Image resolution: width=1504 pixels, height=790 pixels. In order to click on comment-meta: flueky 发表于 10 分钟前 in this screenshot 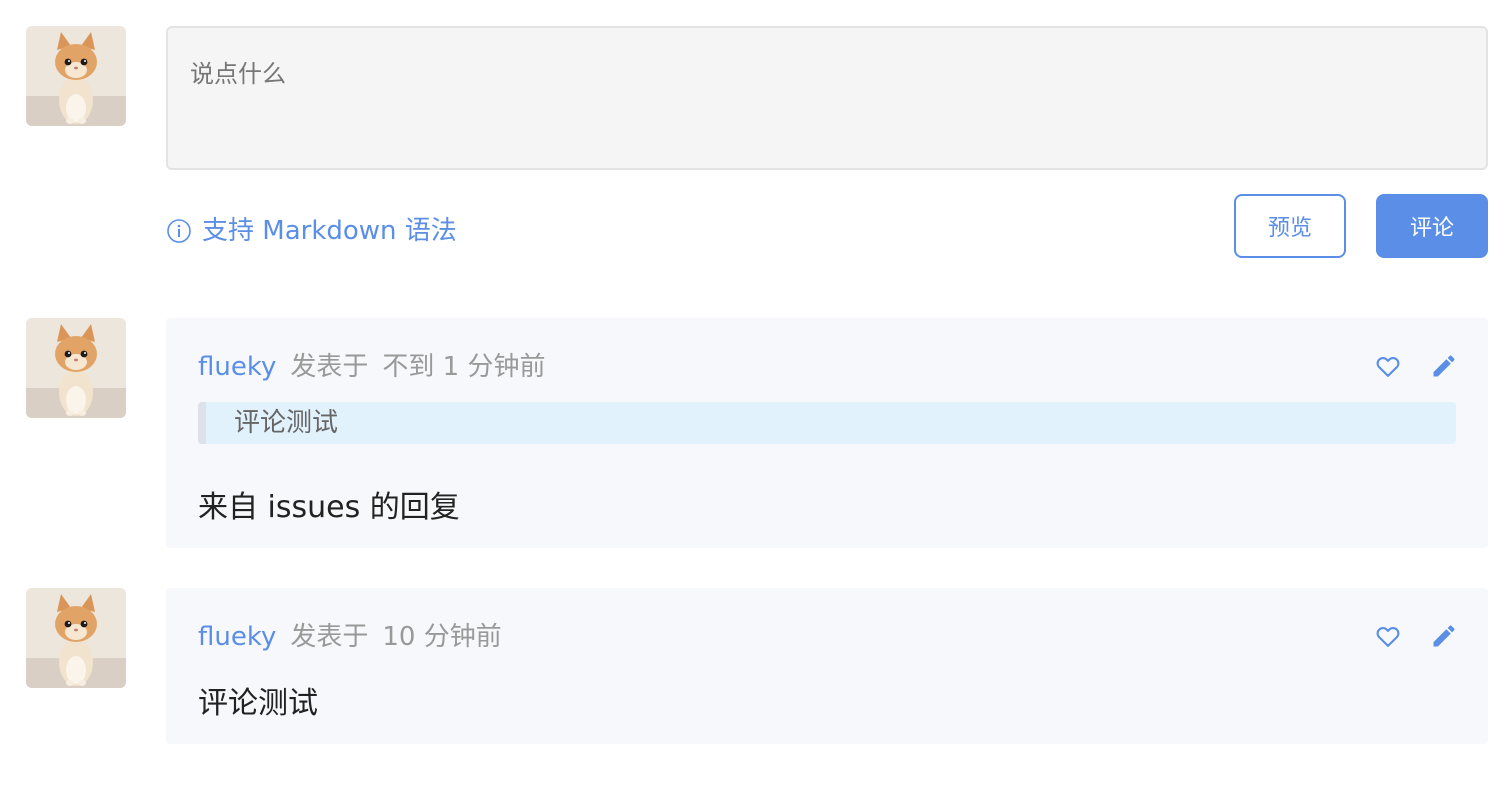, I will do `click(350, 634)`.